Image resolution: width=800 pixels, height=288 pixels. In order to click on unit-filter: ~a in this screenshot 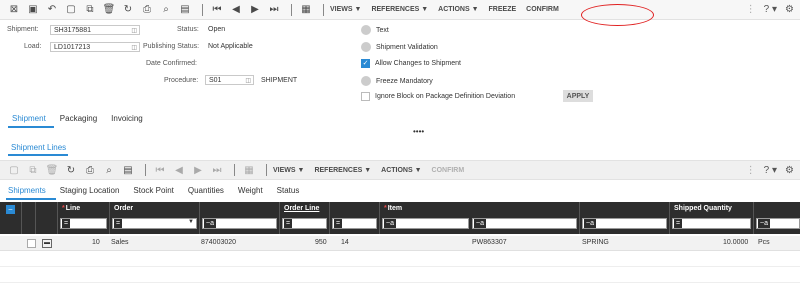, I will do `click(778, 223)`.